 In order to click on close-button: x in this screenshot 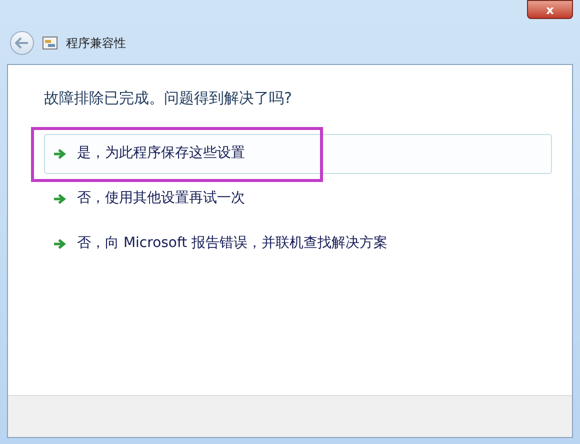, I will do `click(550, 9)`.